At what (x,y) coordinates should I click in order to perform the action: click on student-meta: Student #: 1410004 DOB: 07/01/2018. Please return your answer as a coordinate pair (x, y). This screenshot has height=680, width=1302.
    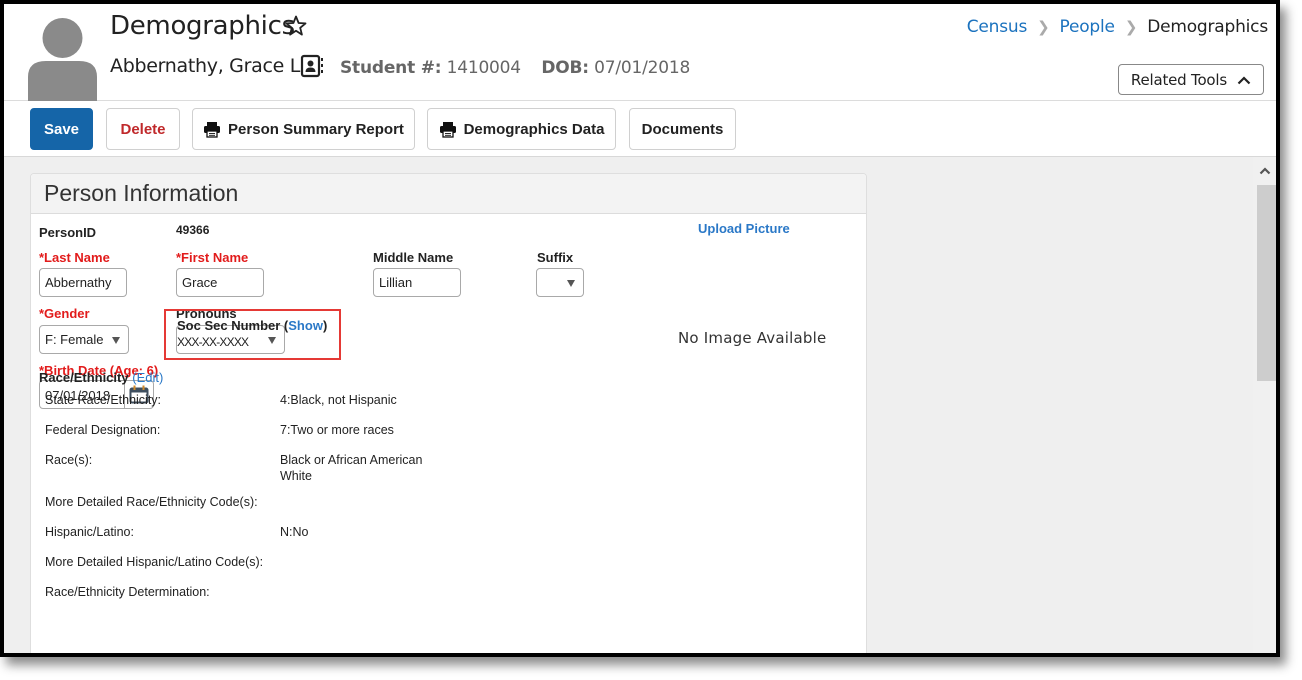
    Looking at the image, I should click on (515, 68).